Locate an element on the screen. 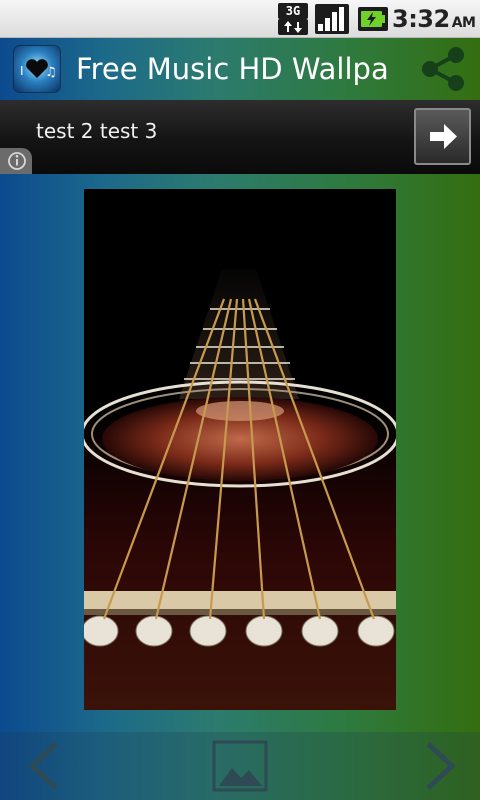 Image resolution: width=480 pixels, height=800 pixels. network-3g-icon: 3G is located at coordinates (293, 19).